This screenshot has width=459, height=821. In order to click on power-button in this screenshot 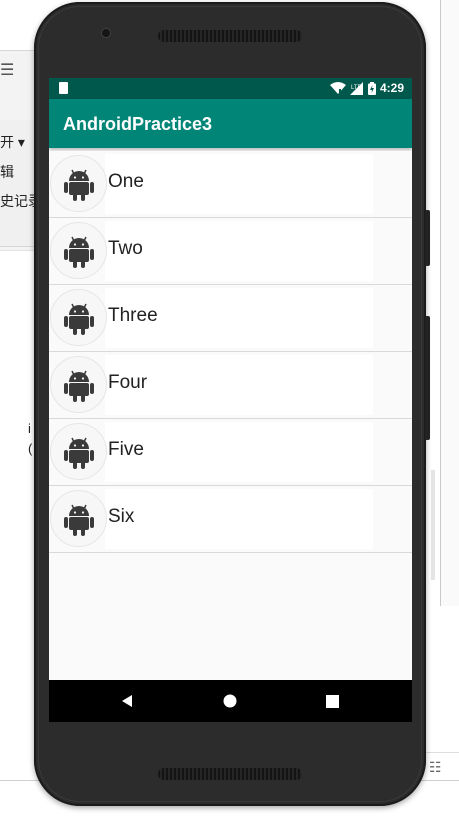, I will do `click(427, 238)`.